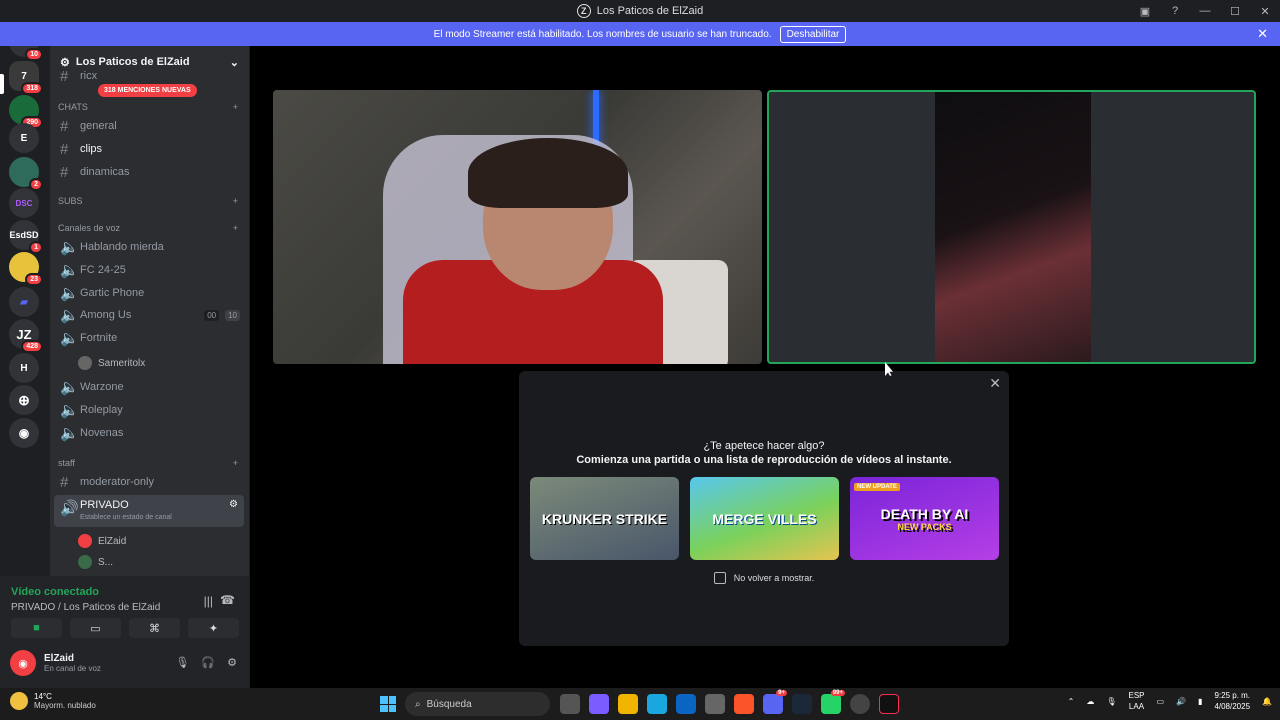 This screenshot has width=1280, height=720. I want to click on close-window-button: ✕, so click(1265, 11).